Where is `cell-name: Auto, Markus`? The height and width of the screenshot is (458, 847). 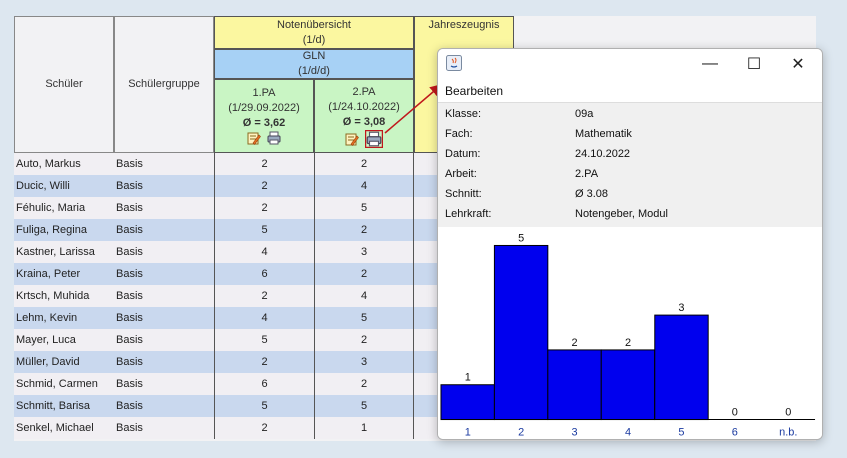 cell-name: Auto, Markus is located at coordinates (48, 164).